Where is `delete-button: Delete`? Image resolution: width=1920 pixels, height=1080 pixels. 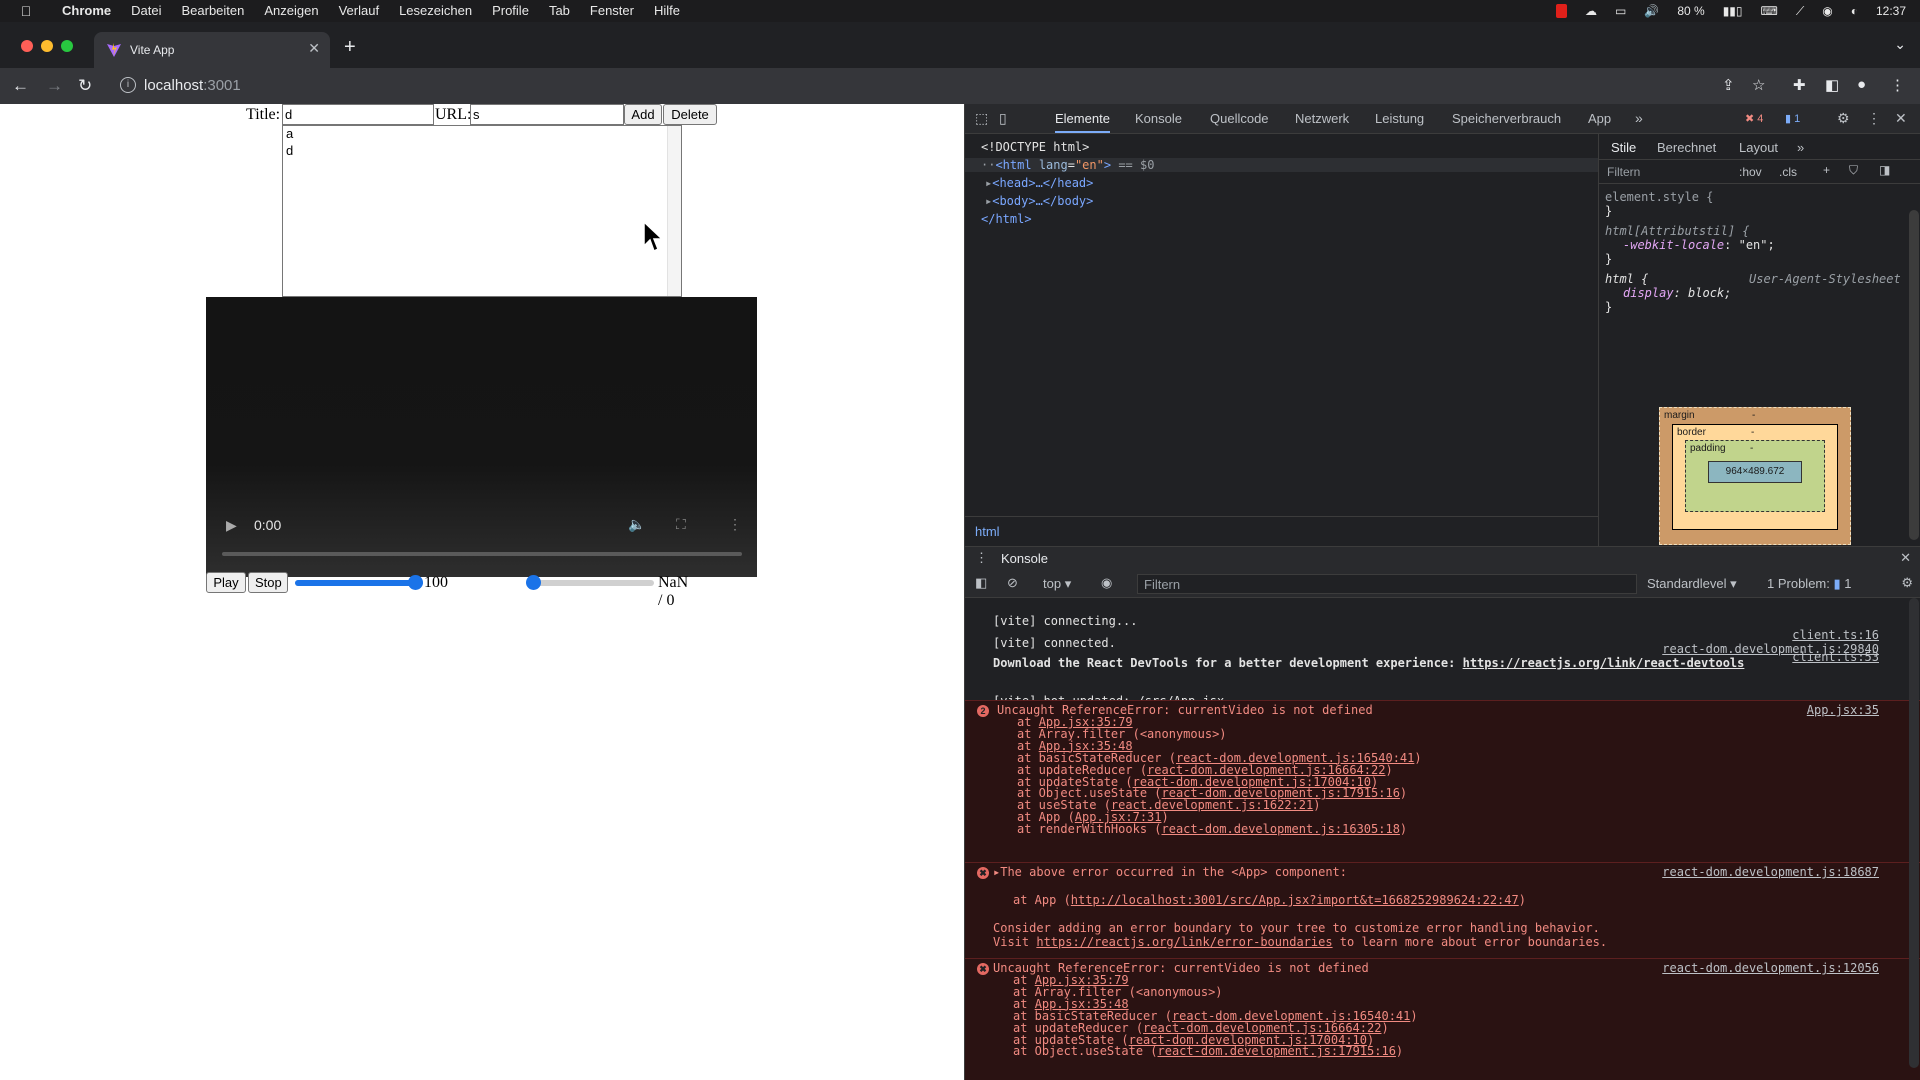
delete-button: Delete is located at coordinates (690, 114).